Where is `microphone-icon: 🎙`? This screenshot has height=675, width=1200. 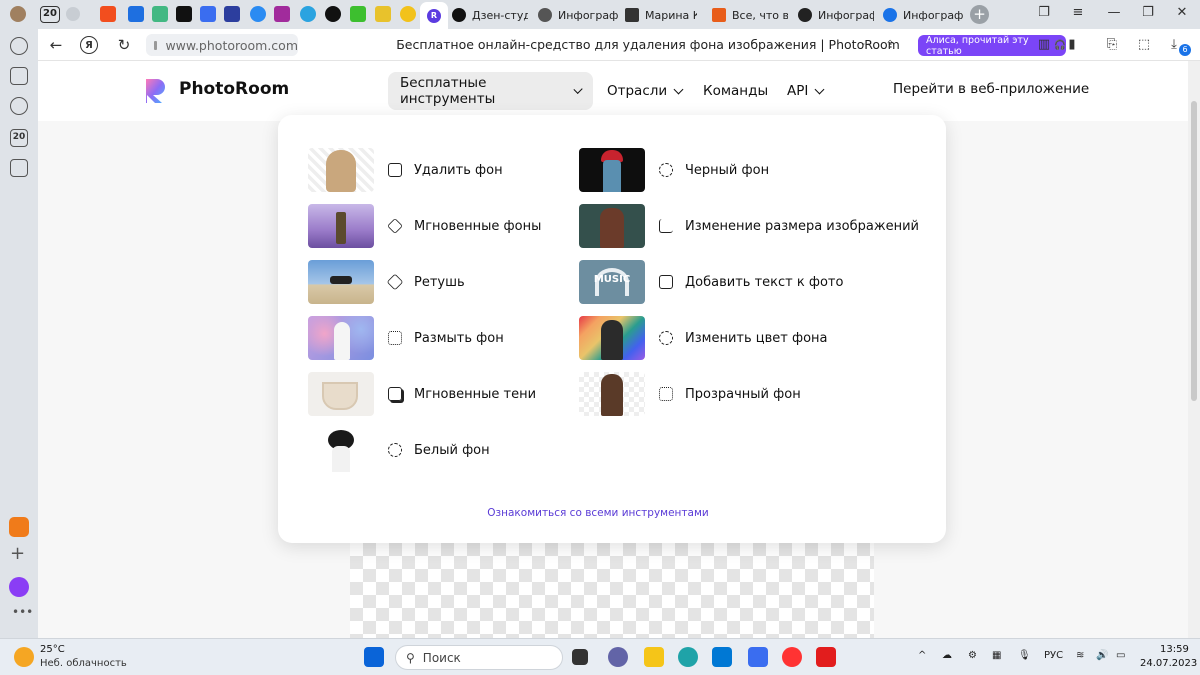
microphone-icon: 🎙 is located at coordinates (1024, 655).